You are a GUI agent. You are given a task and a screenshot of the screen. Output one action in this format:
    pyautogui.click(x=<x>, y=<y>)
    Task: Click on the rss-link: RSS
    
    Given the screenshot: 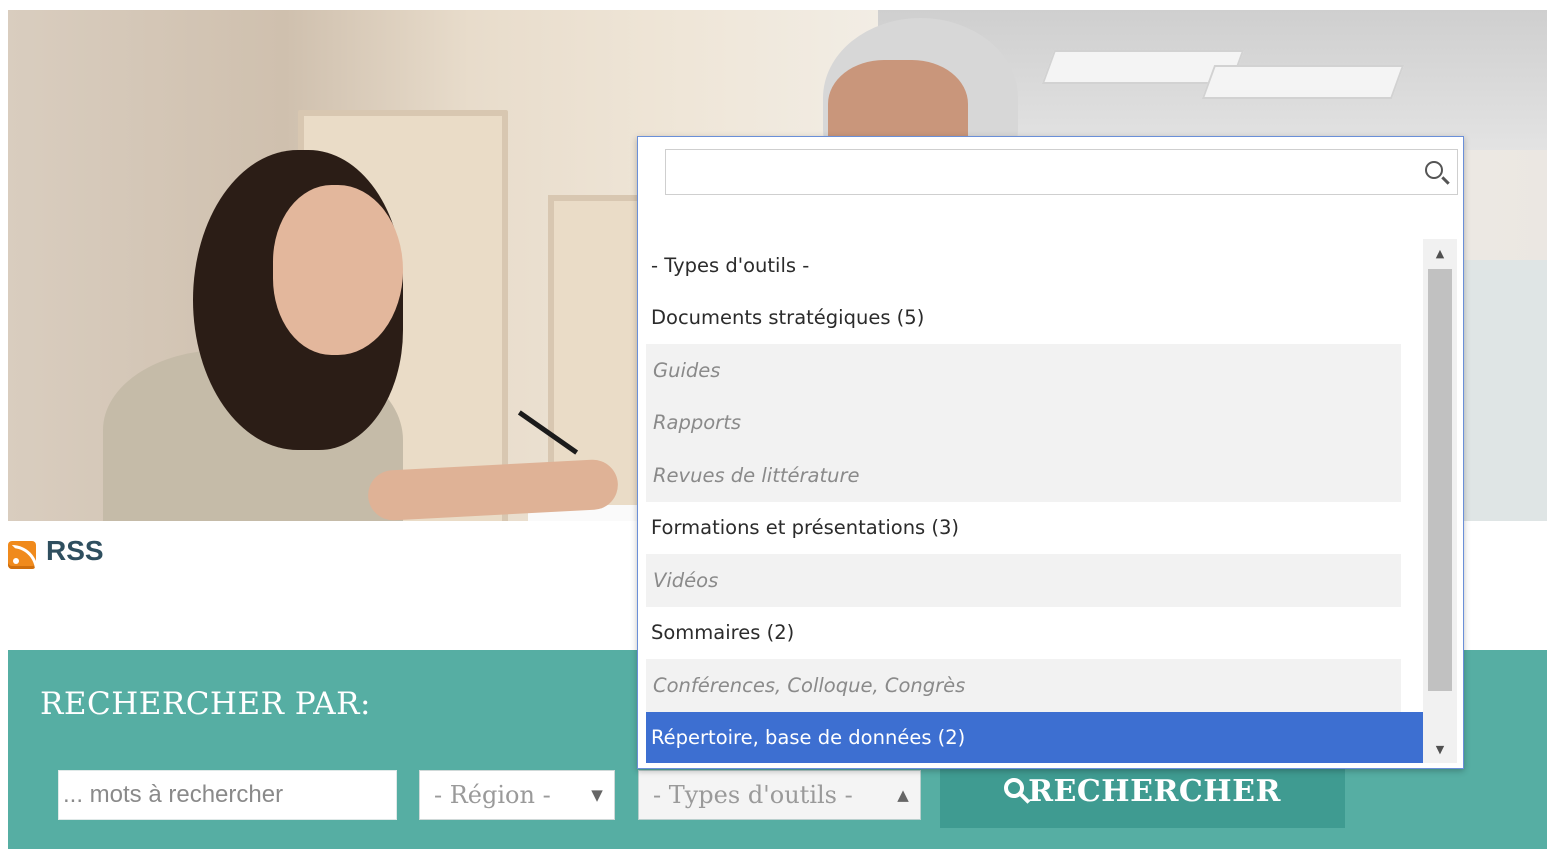 What is the action you would take?
    pyautogui.click(x=56, y=552)
    